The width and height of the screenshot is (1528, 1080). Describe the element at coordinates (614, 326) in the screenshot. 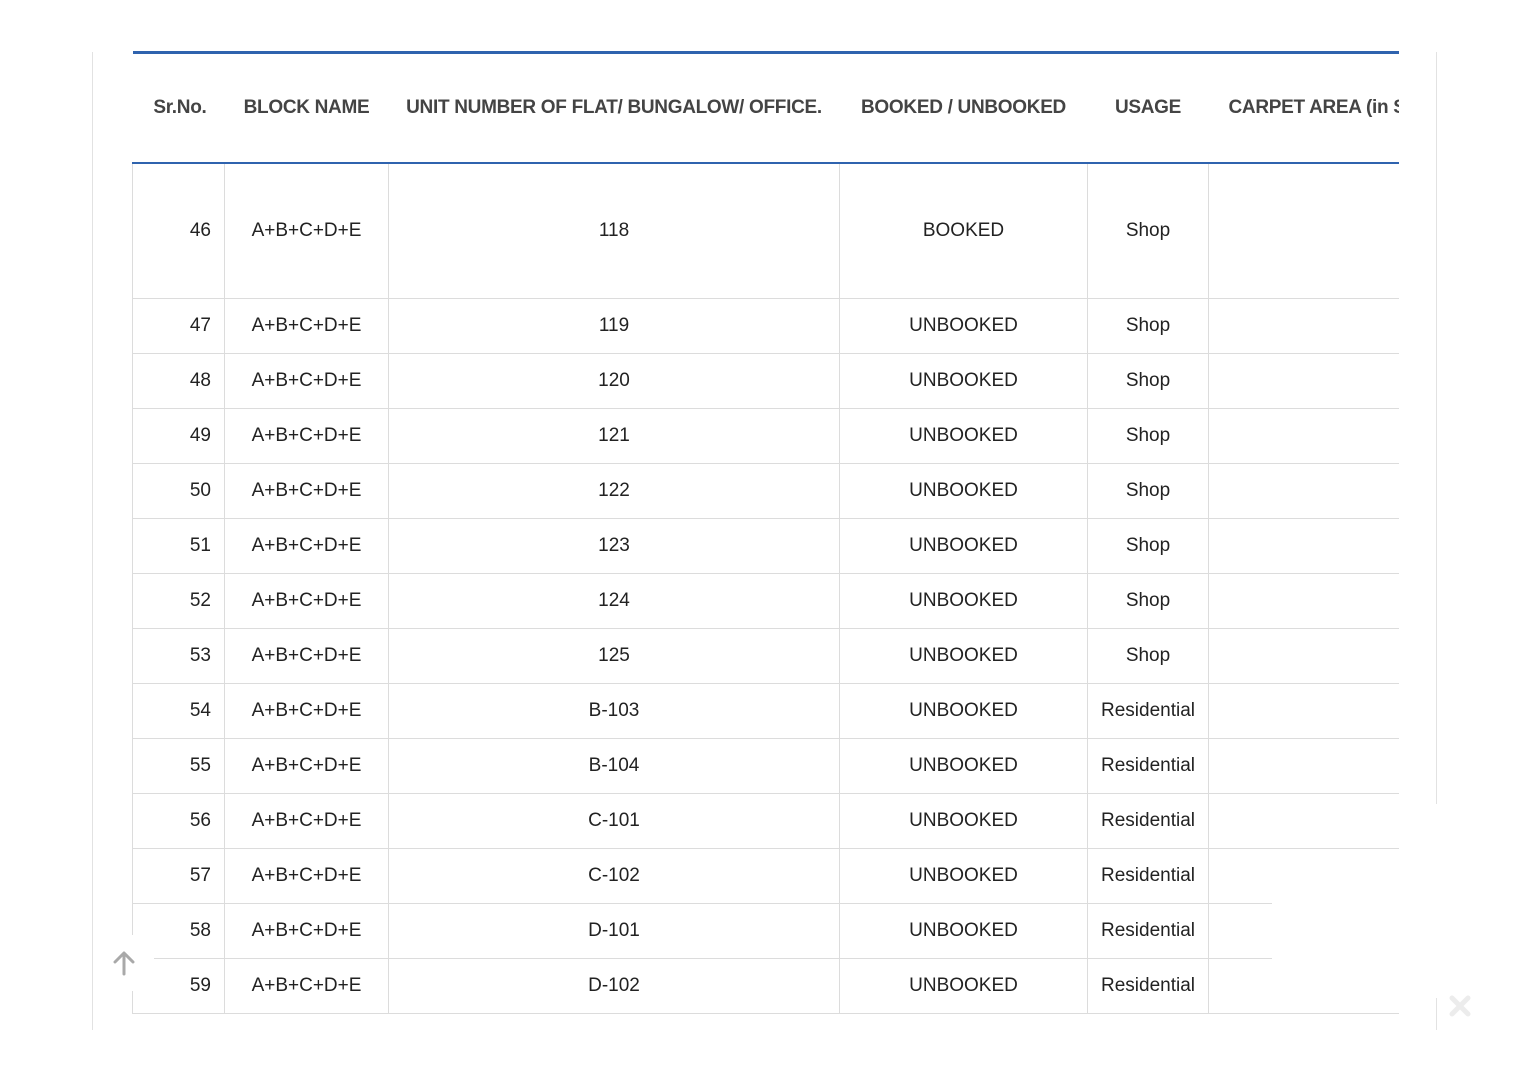

I see `cell-unit-number: 119` at that location.